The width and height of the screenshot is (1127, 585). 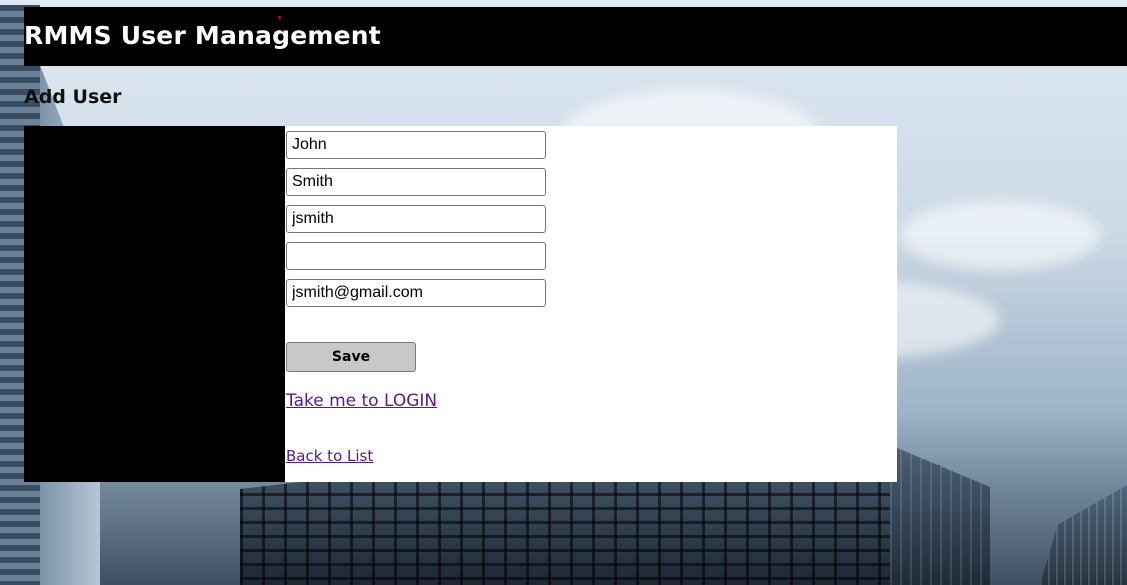 What do you see at coordinates (329, 456) in the screenshot?
I see `back-to-list-link: Back to List` at bounding box center [329, 456].